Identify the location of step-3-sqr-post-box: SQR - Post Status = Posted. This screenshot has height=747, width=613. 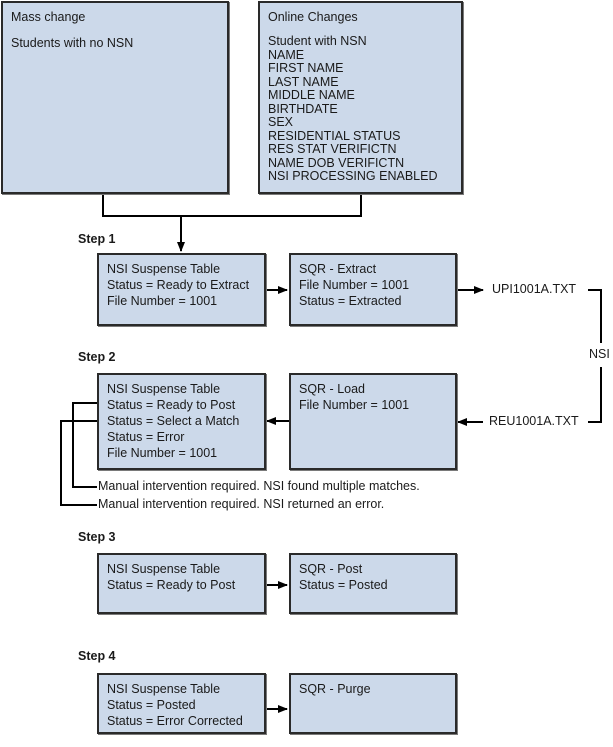
(373, 583).